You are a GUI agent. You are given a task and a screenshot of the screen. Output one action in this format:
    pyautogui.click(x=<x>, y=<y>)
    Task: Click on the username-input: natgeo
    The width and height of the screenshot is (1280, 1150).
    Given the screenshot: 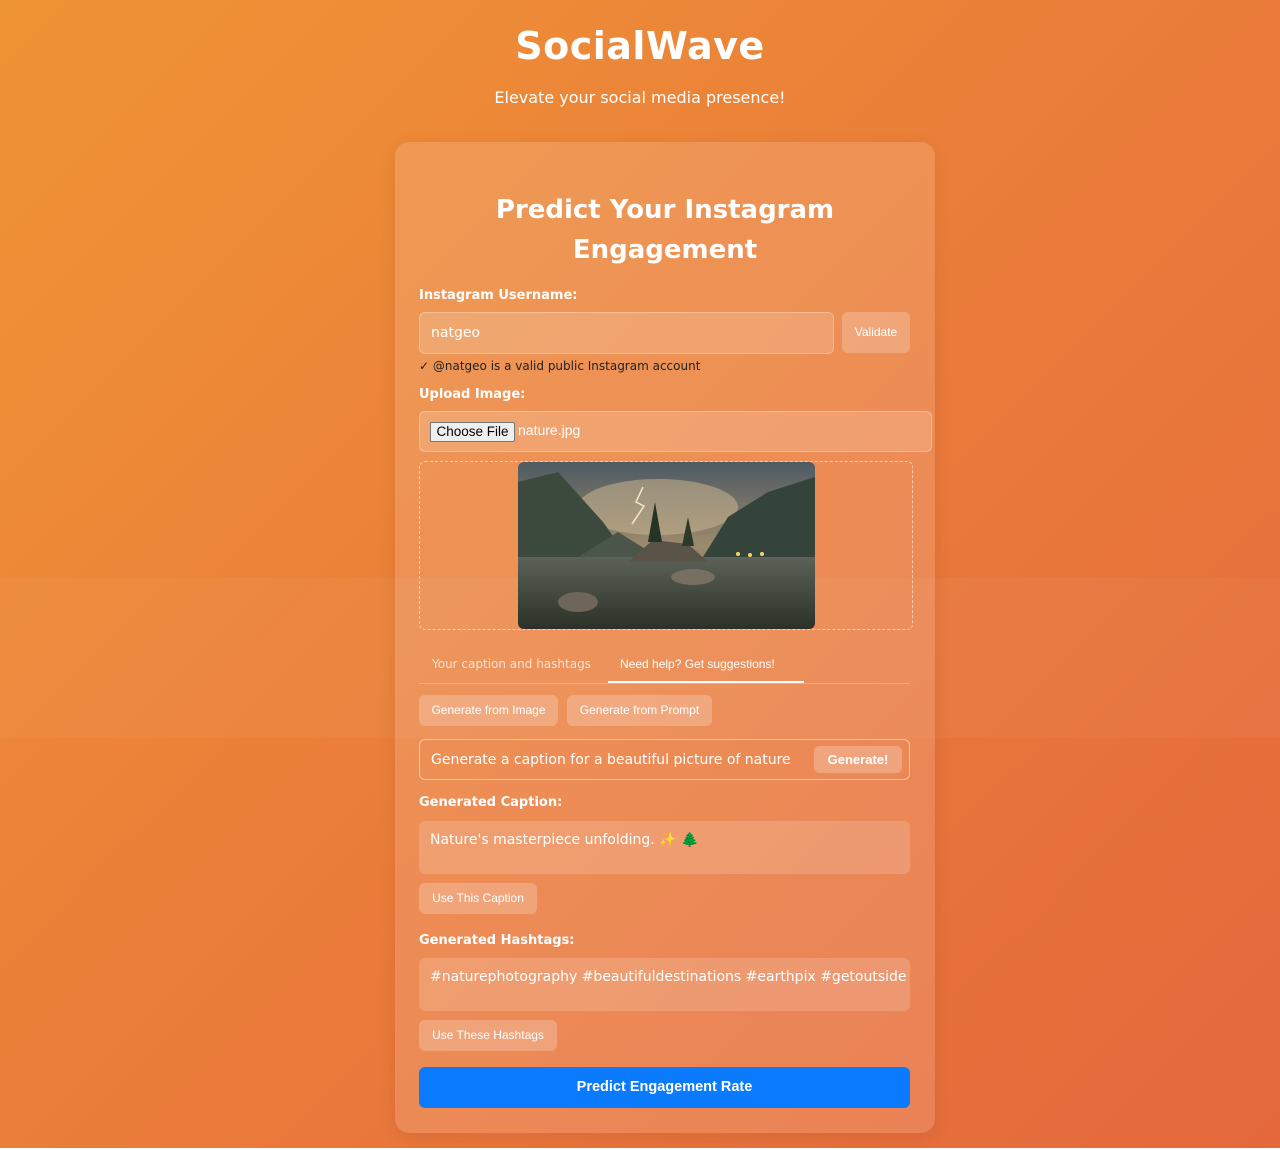 What is the action you would take?
    pyautogui.click(x=626, y=333)
    